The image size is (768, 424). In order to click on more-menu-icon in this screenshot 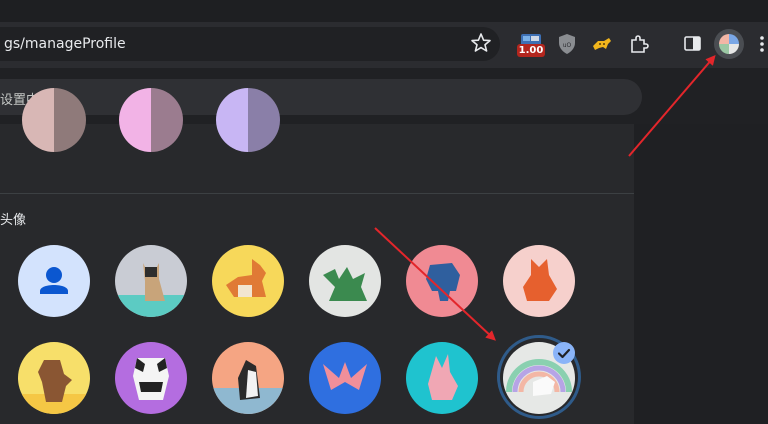, I will do `click(762, 44)`.